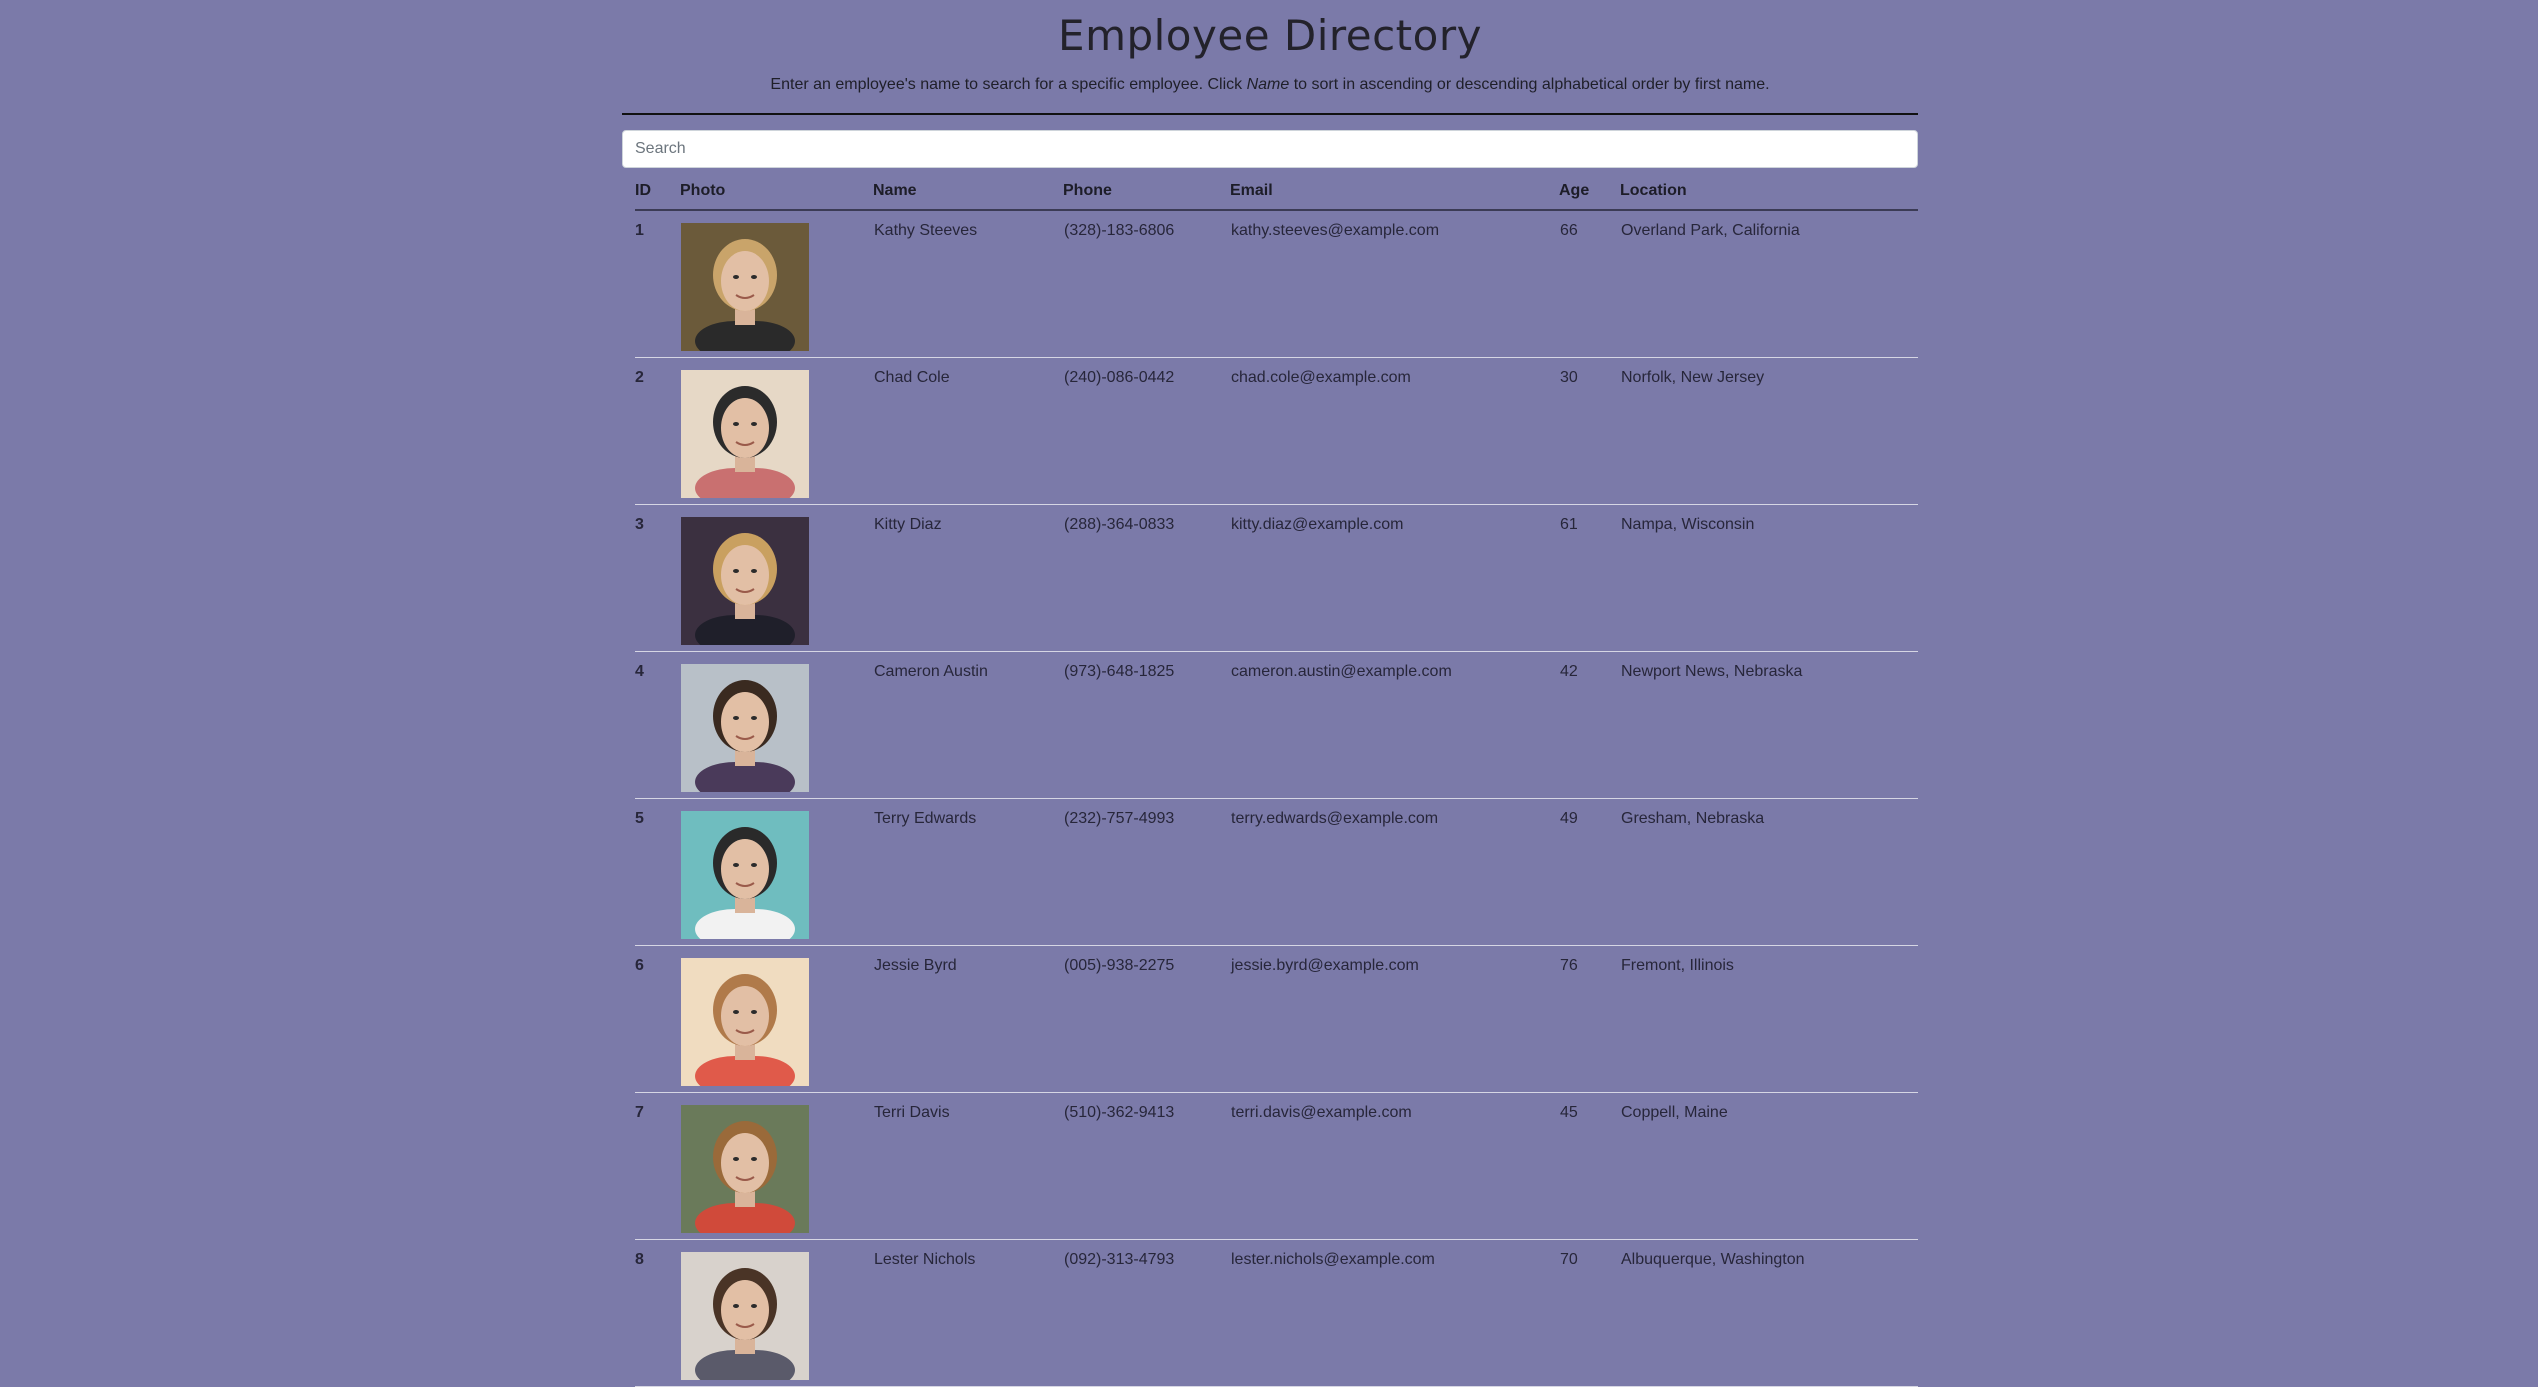 Image resolution: width=2538 pixels, height=1387 pixels. I want to click on cell-age: 49, so click(1589, 872).